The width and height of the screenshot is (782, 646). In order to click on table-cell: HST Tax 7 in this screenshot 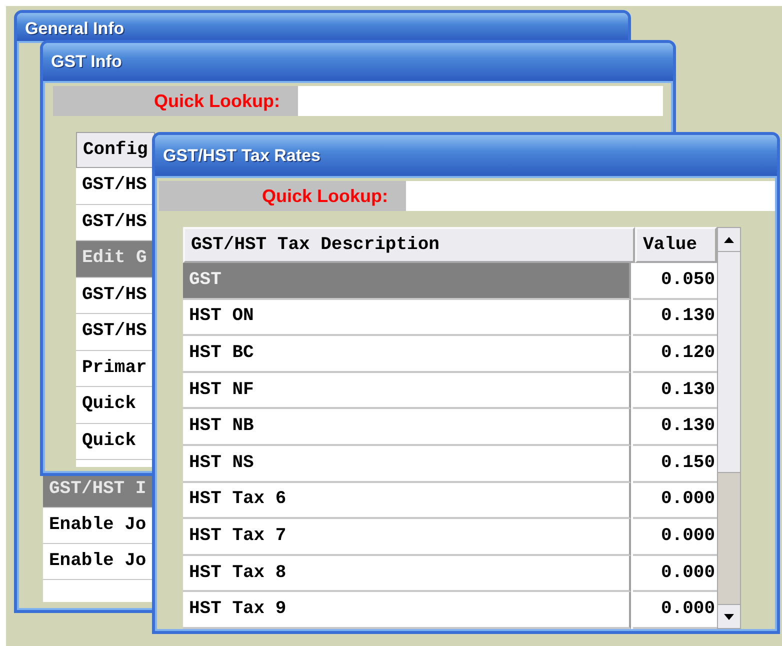, I will do `click(407, 537)`.